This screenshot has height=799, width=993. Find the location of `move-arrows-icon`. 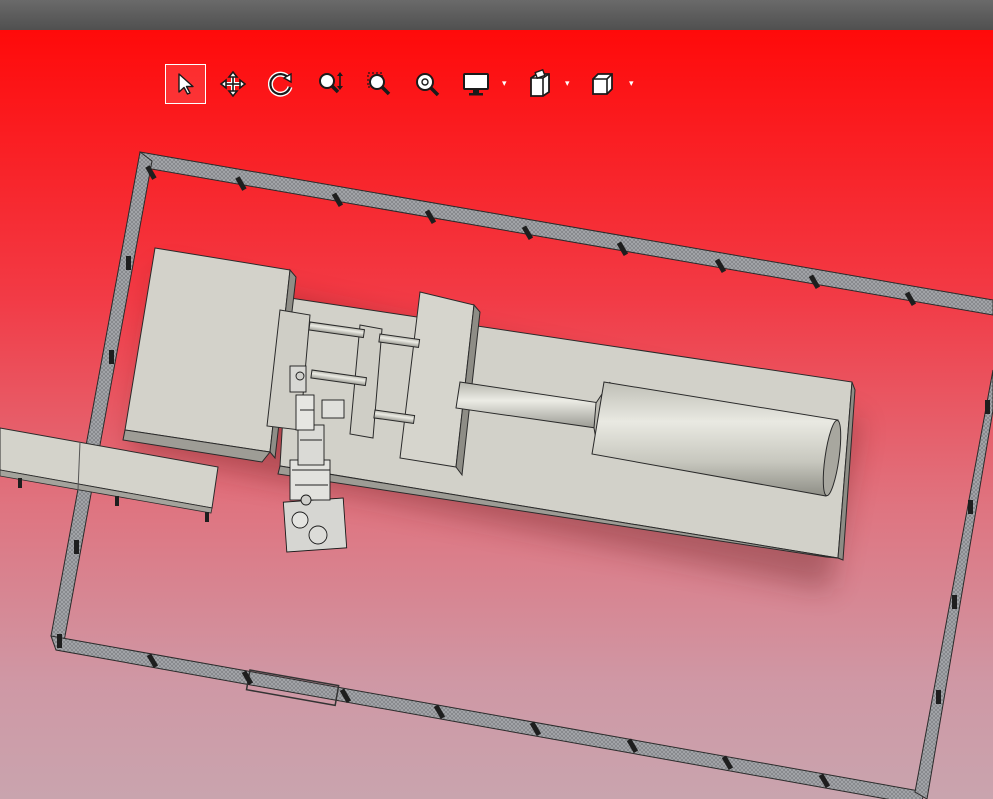

move-arrows-icon is located at coordinates (233, 84).